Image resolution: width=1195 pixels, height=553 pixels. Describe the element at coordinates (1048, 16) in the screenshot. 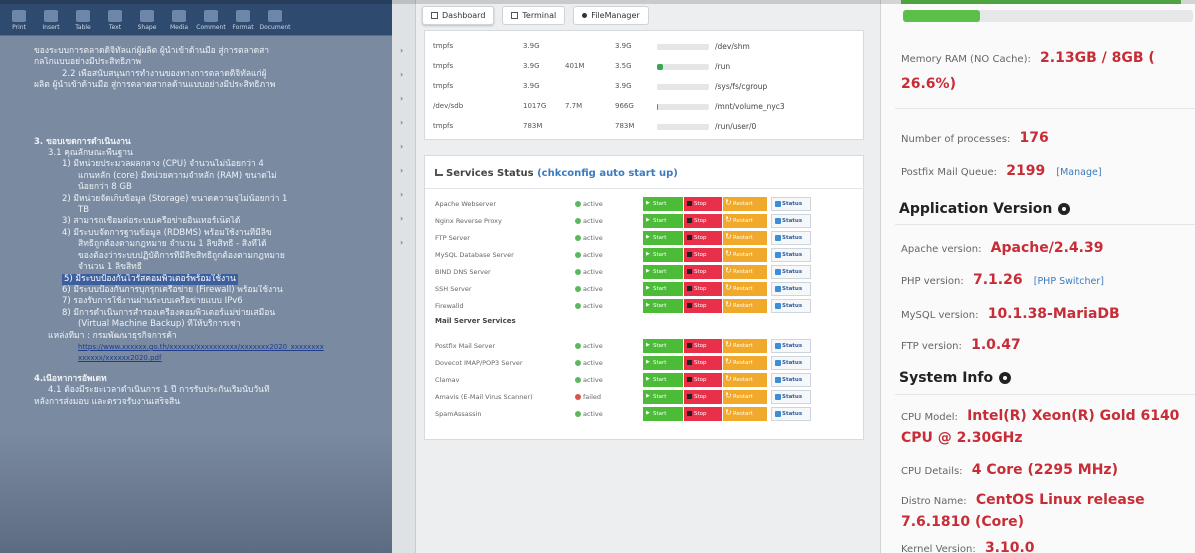

I see `memory-progress-bar` at that location.